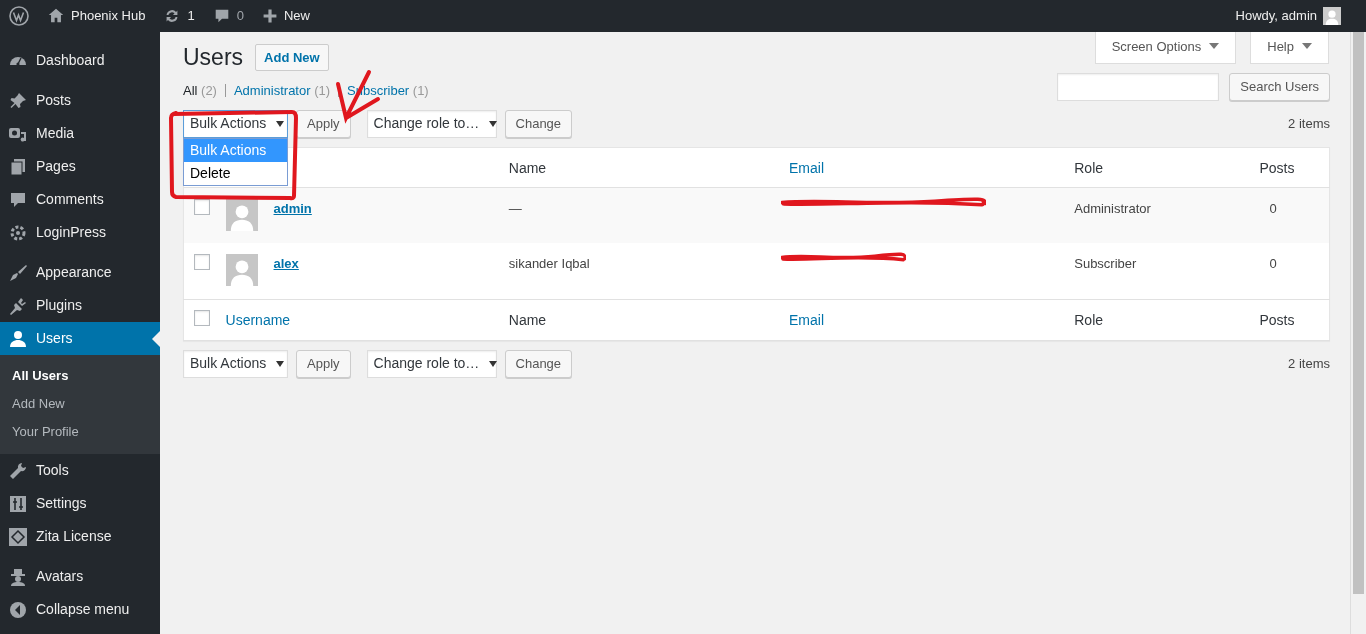  I want to click on menu-item: Posts, so click(80, 100).